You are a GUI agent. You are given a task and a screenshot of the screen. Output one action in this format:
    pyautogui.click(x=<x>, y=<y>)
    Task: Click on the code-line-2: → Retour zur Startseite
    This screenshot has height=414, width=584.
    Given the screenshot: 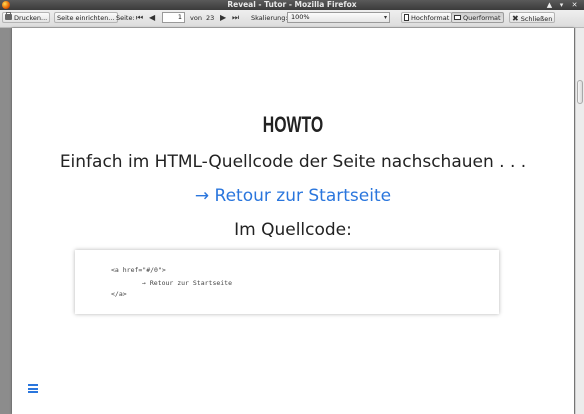 What is the action you would take?
    pyautogui.click(x=187, y=283)
    